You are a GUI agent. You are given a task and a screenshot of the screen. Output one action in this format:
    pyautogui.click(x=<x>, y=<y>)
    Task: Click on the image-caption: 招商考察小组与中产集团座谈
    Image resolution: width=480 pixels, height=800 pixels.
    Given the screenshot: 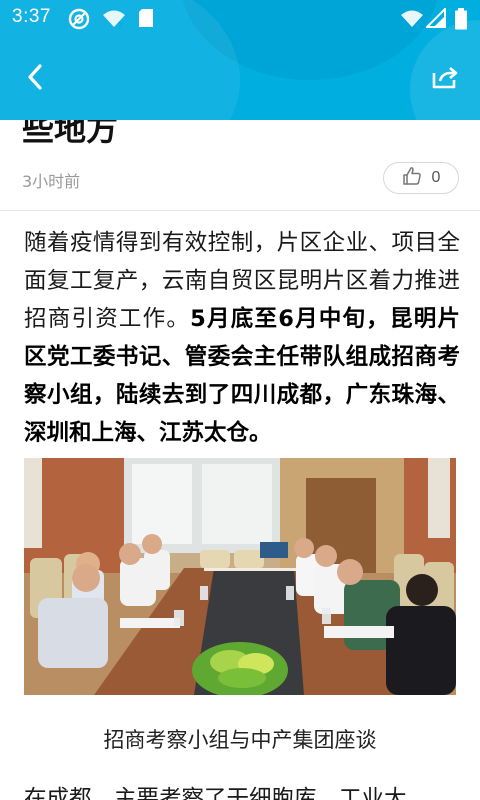 What is the action you would take?
    pyautogui.click(x=240, y=740)
    